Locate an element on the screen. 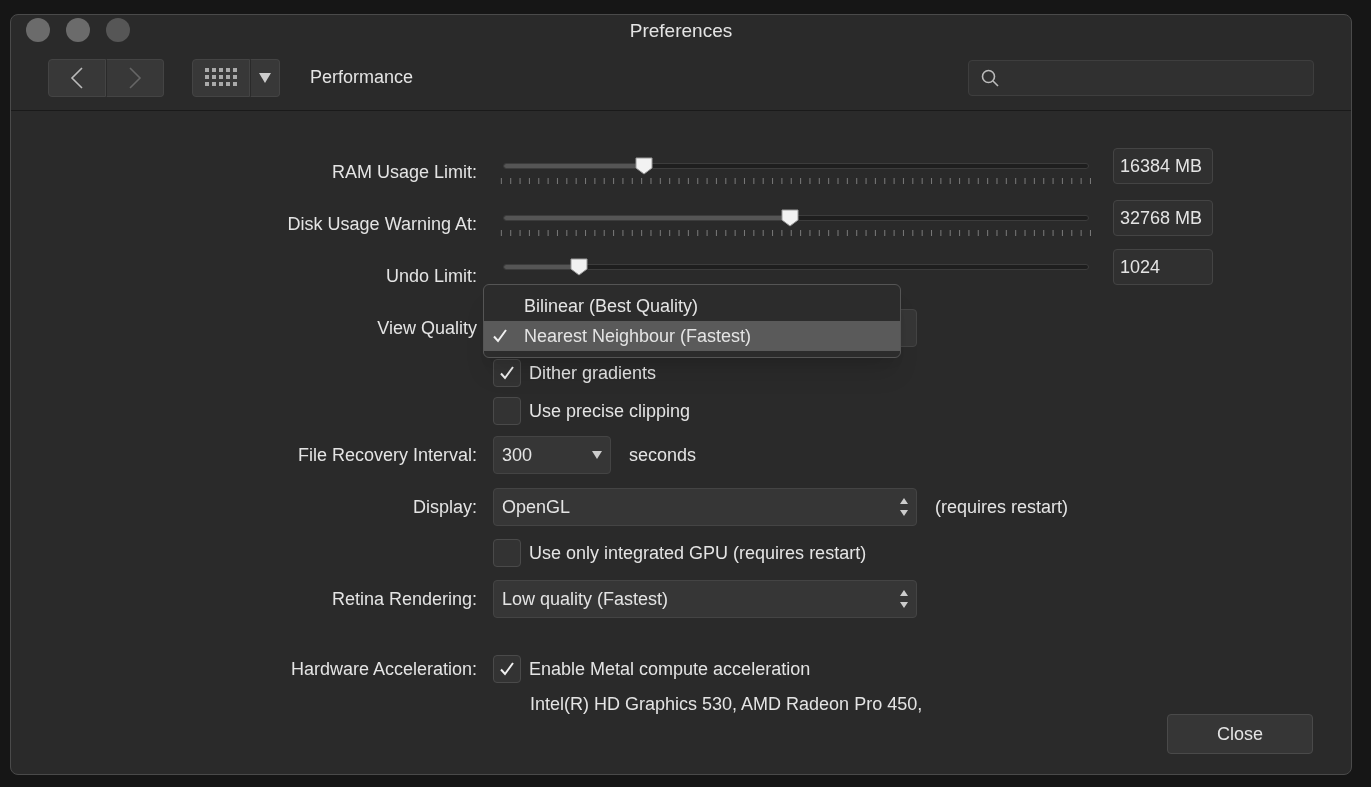  select-box: Low quality (Fastest) is located at coordinates (705, 599).